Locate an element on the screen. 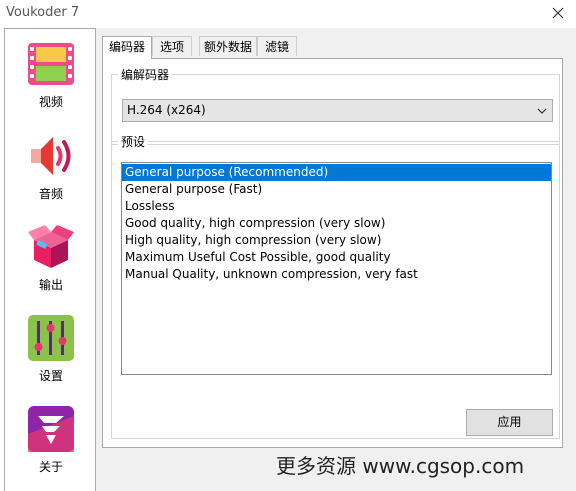 This screenshot has width=576, height=491. sidebar-item-output: 输出 is located at coordinates (51, 260).